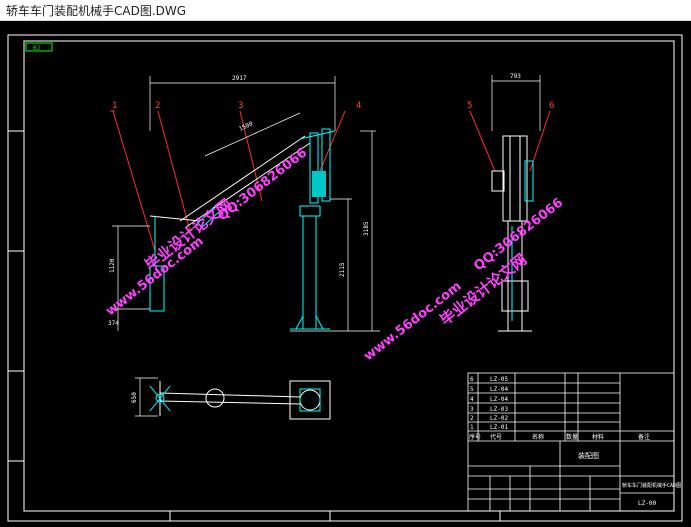 This screenshot has width=691, height=527. What do you see at coordinates (113, 323) in the screenshot?
I see `dim-left-small-label: 374` at bounding box center [113, 323].